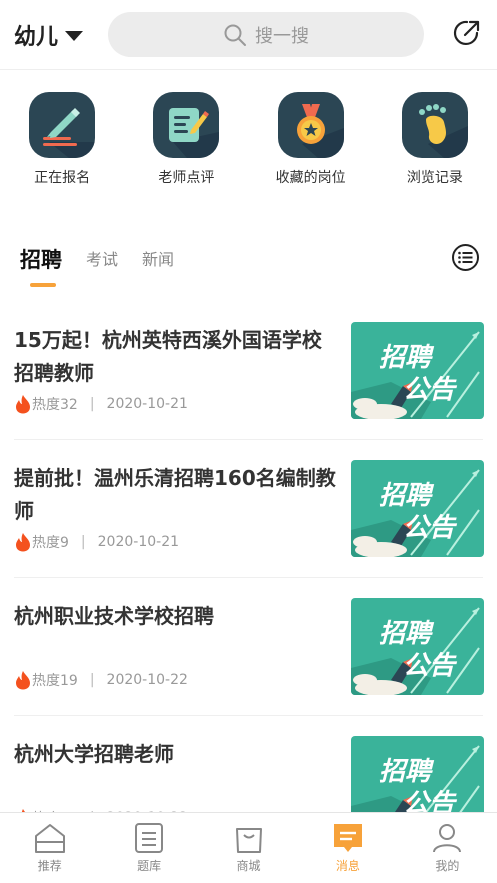  Describe the element at coordinates (347, 838) in the screenshot. I see `message-icon` at that location.